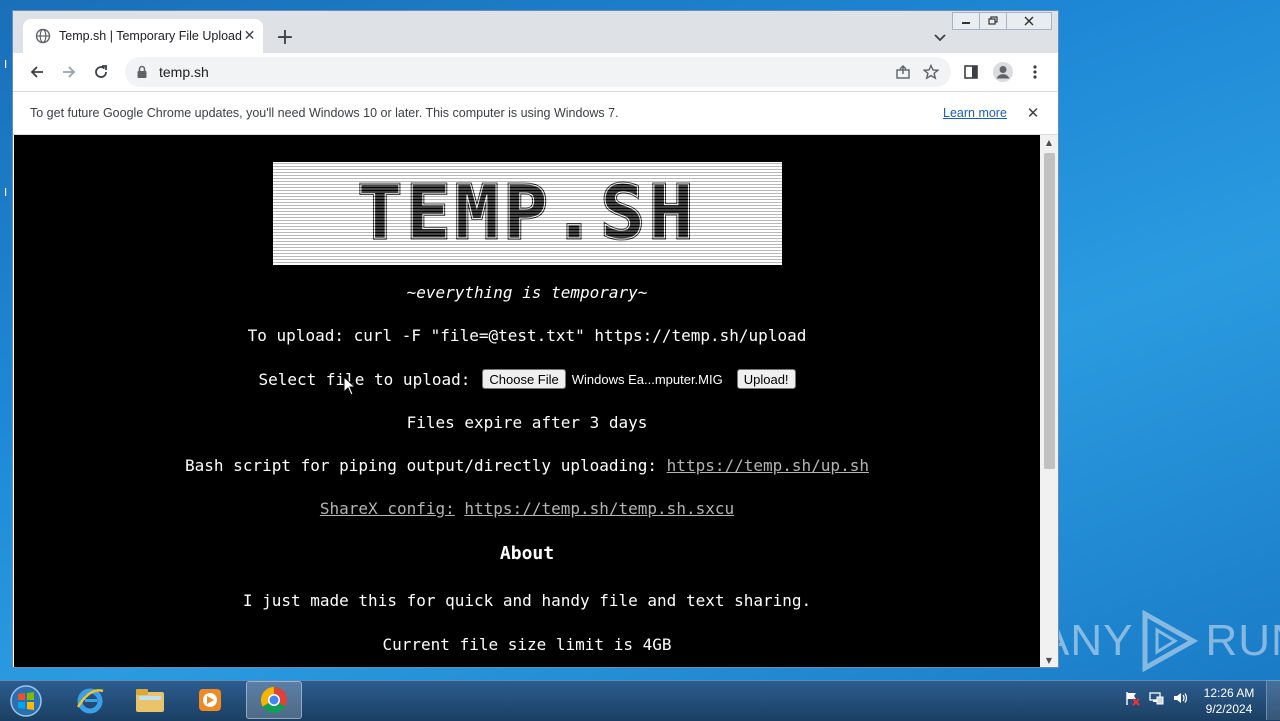  Describe the element at coordinates (150, 700) in the screenshot. I see `file-explorer-icon` at that location.